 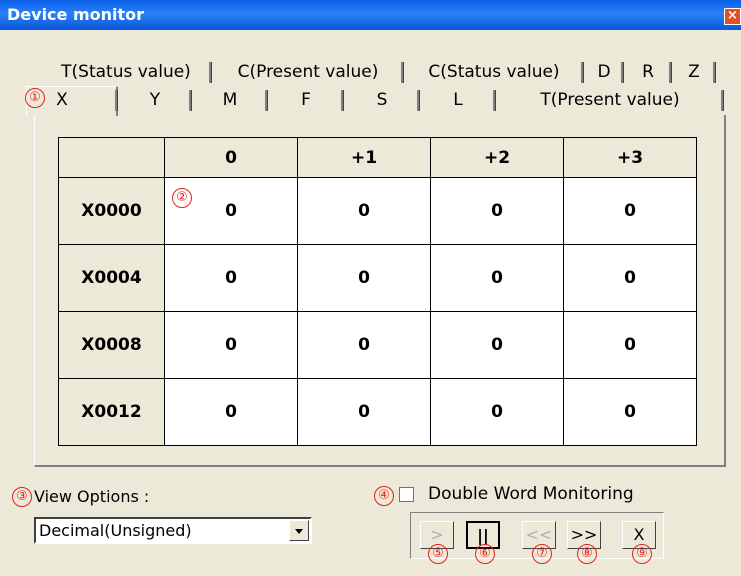 I want to click on table-row: X0008 0 0 0 0, so click(x=377, y=345).